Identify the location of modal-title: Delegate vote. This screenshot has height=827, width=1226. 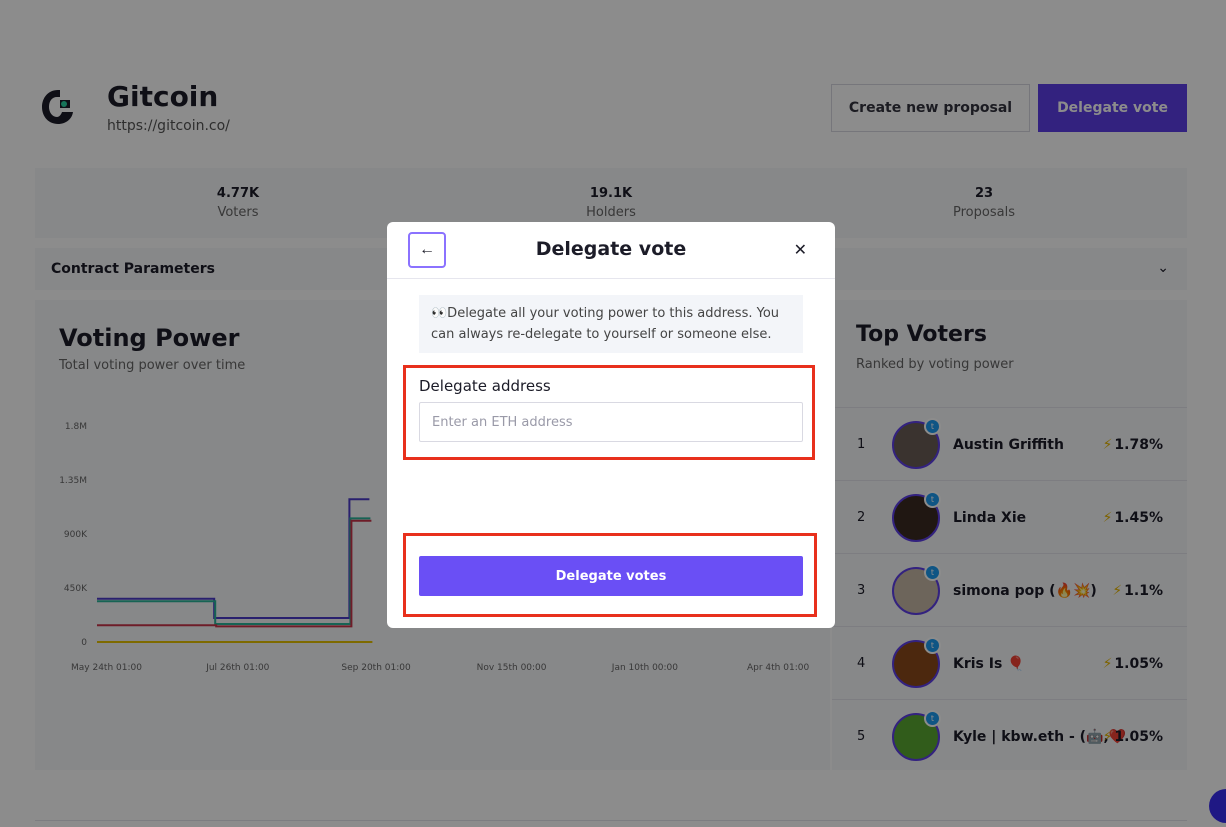
(611, 249).